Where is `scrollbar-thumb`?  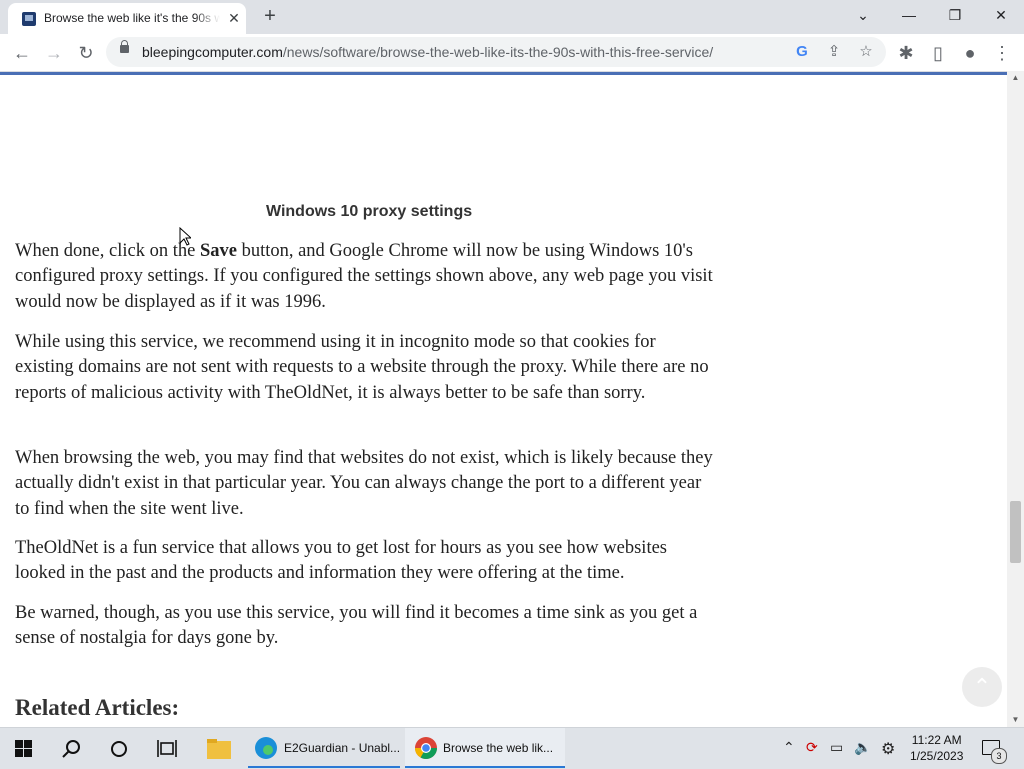
scrollbar-thumb is located at coordinates (1015, 532).